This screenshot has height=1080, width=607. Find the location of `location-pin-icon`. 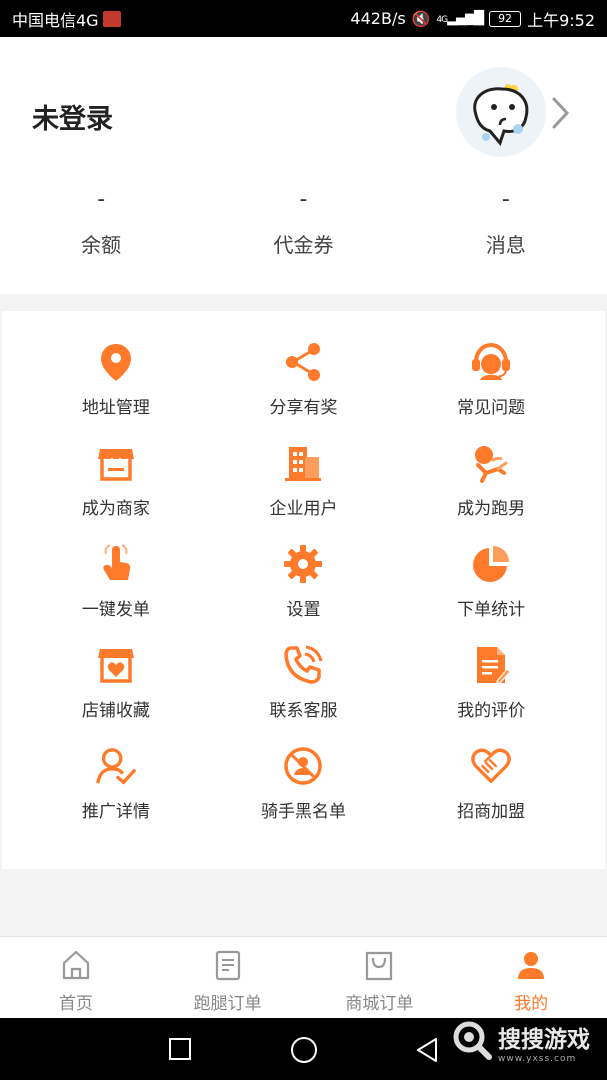

location-pin-icon is located at coordinates (116, 362).